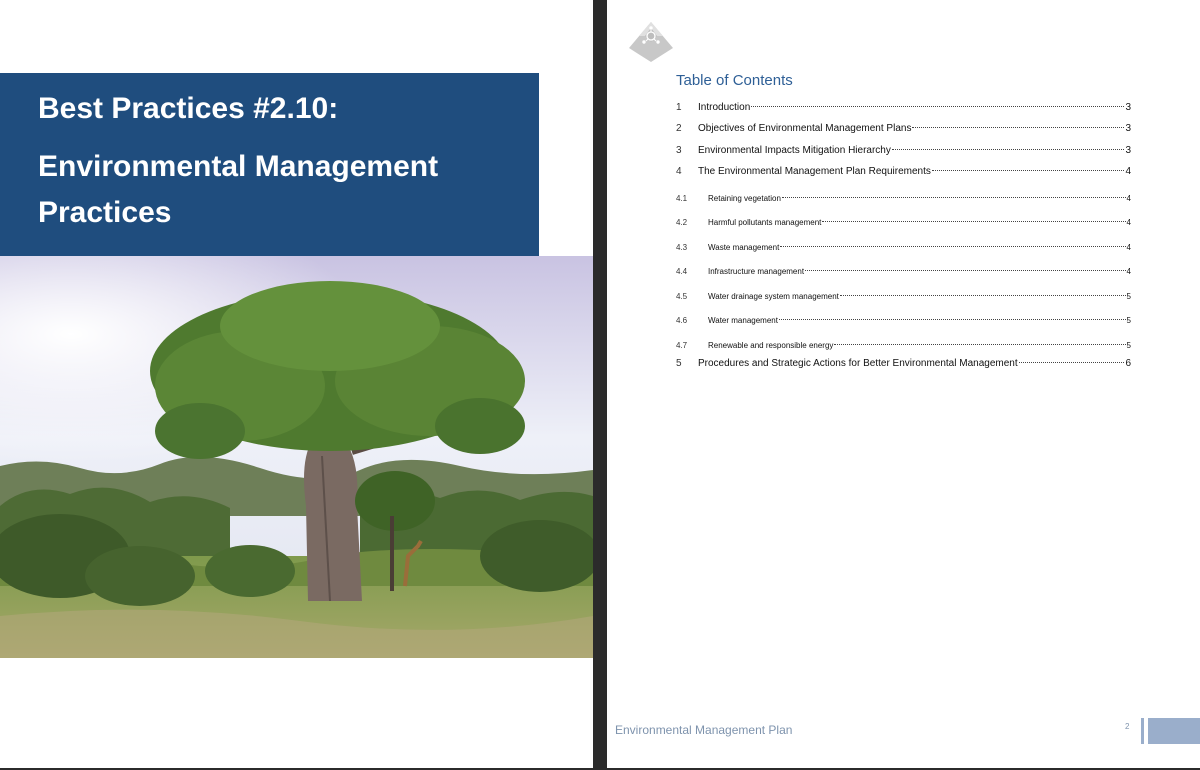 Image resolution: width=1200 pixels, height=770 pixels. Describe the element at coordinates (679, 363) in the screenshot. I see `toc-entry-number: 5` at that location.